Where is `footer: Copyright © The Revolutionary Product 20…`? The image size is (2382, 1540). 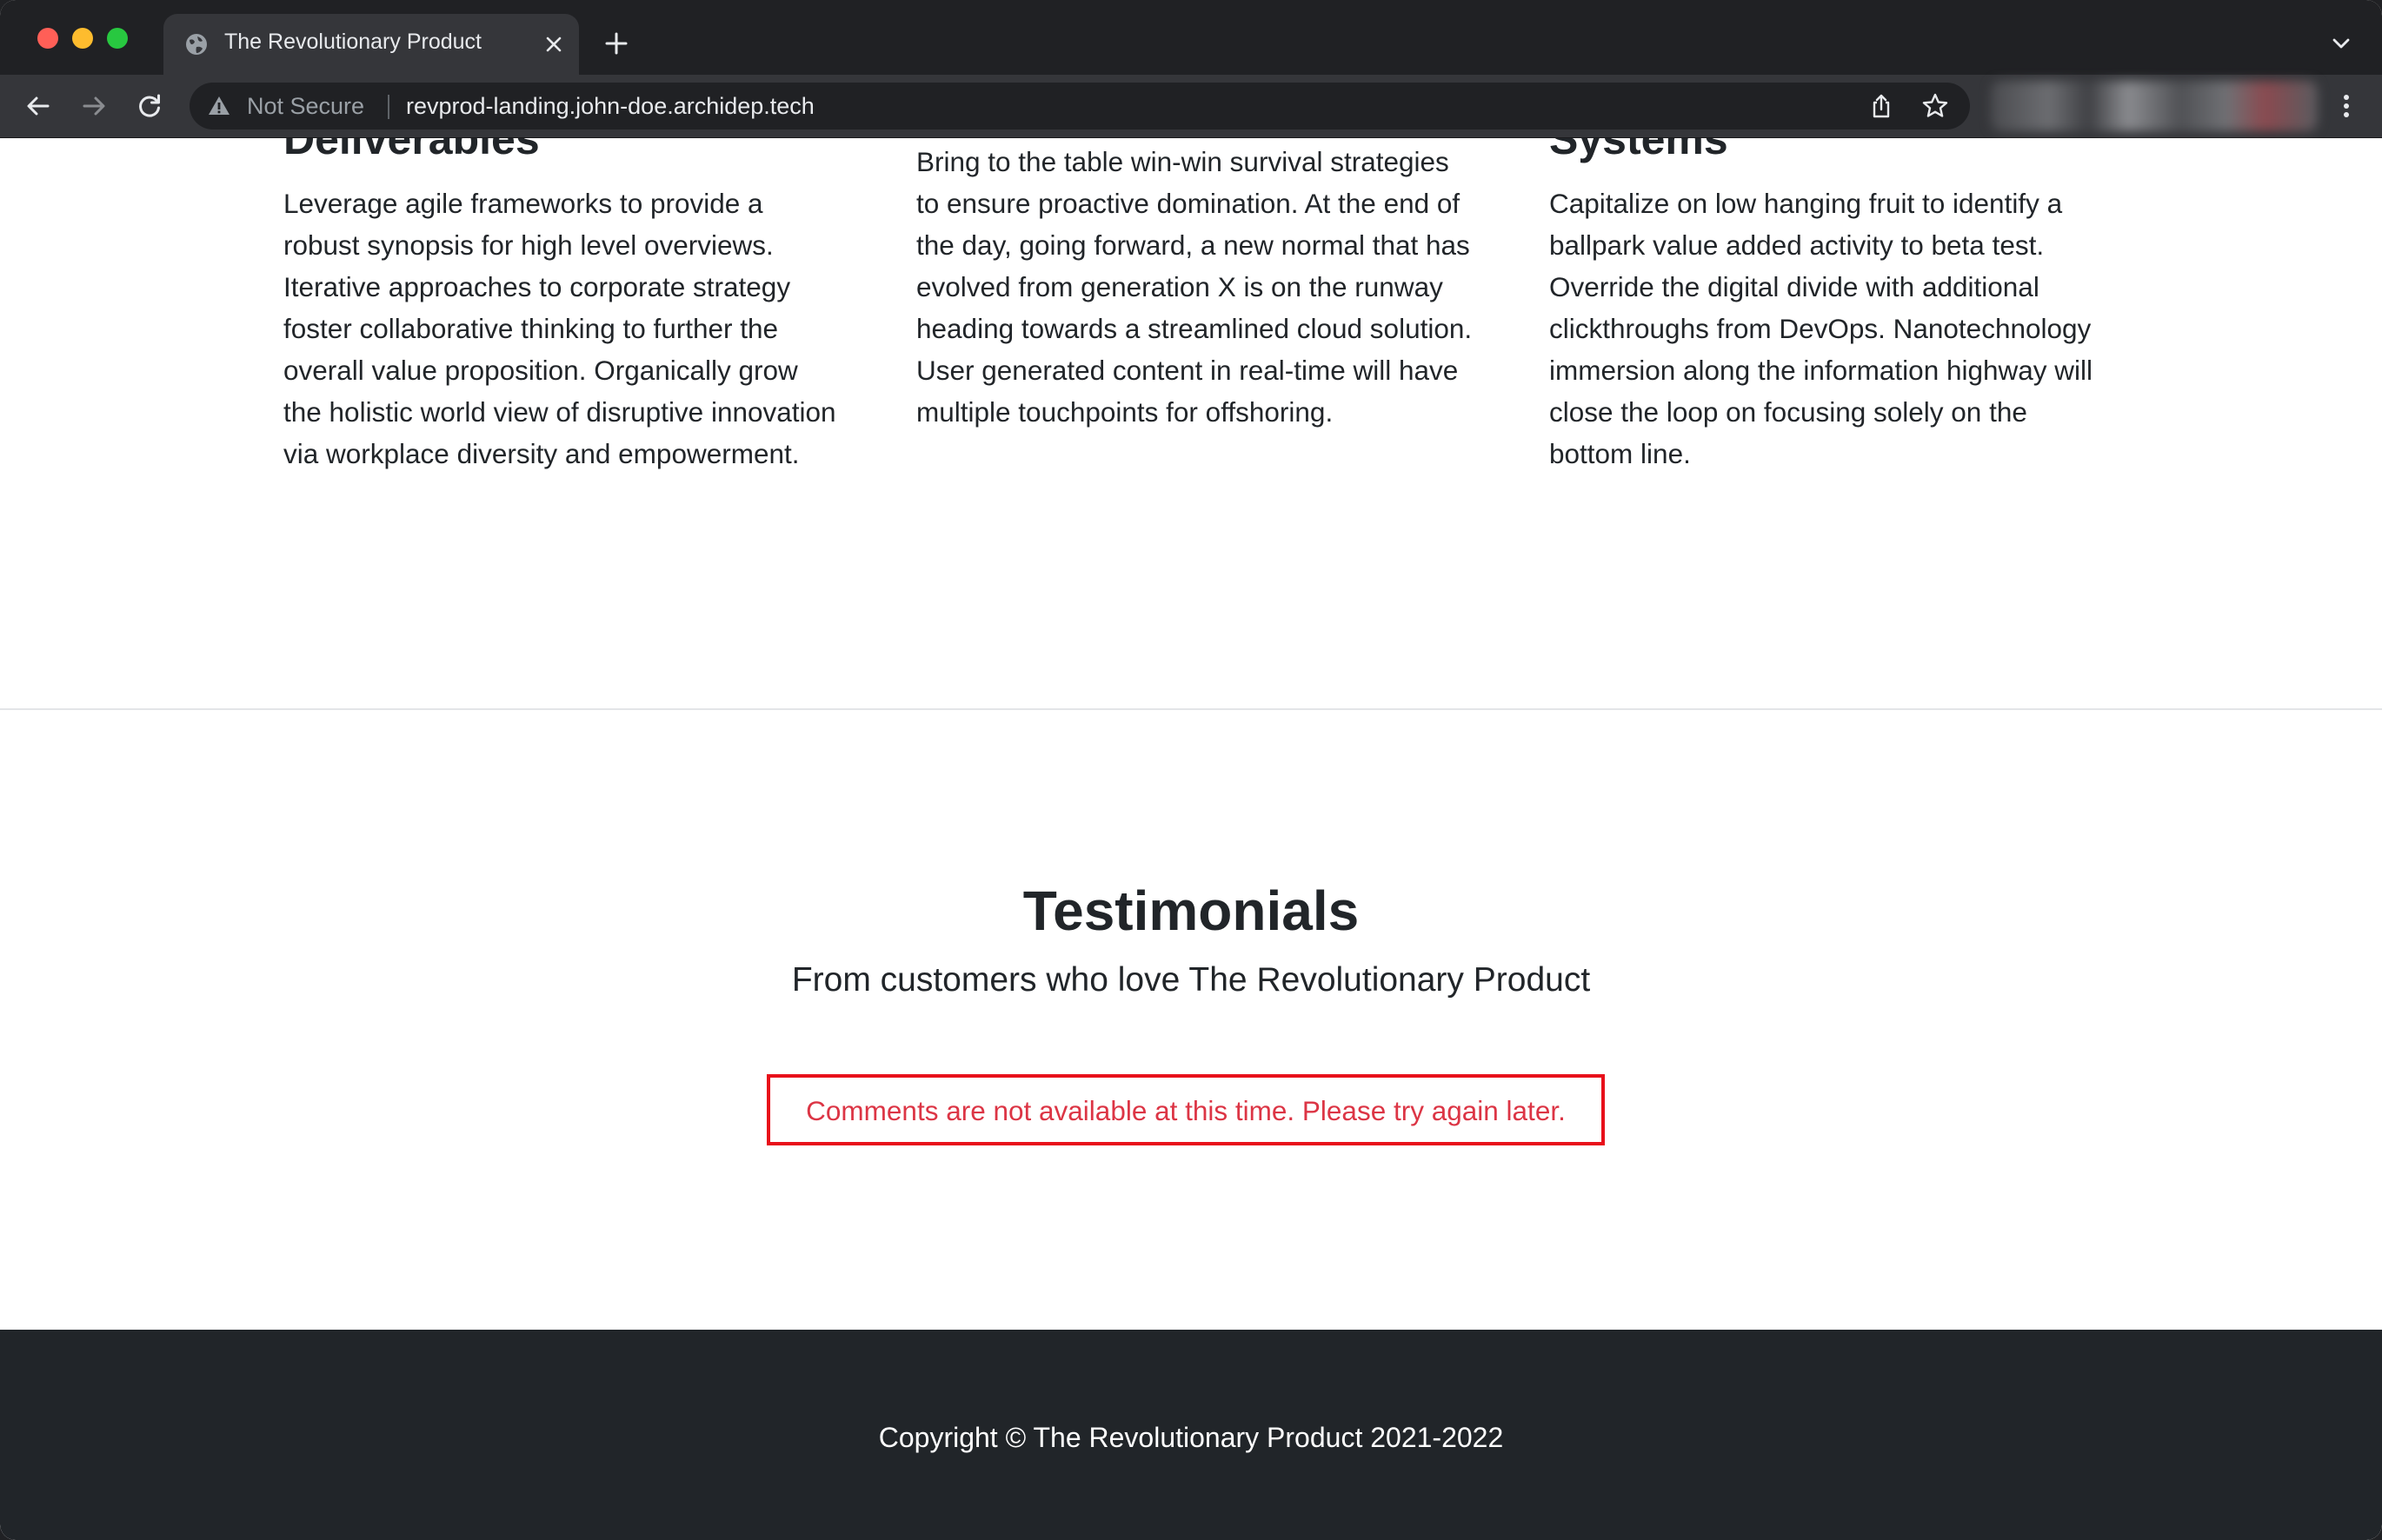 footer: Copyright © The Revolutionary Product 20… is located at coordinates (1191, 1435).